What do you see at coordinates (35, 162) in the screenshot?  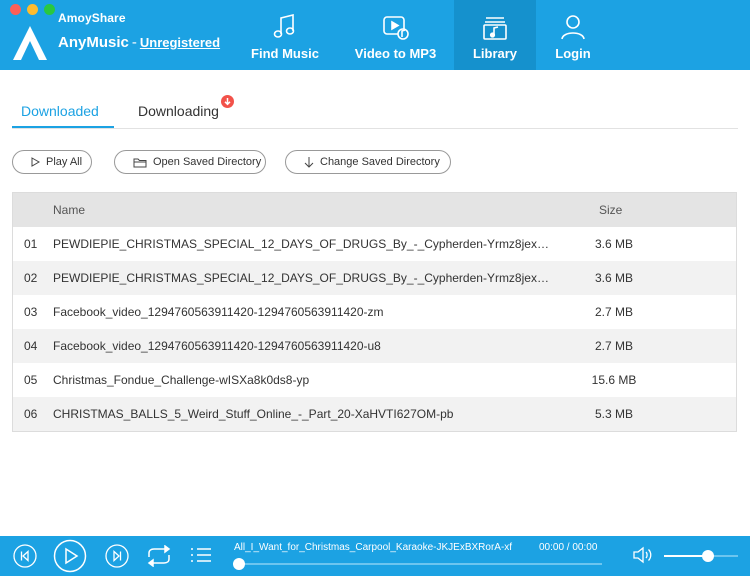 I see `play-icon` at bounding box center [35, 162].